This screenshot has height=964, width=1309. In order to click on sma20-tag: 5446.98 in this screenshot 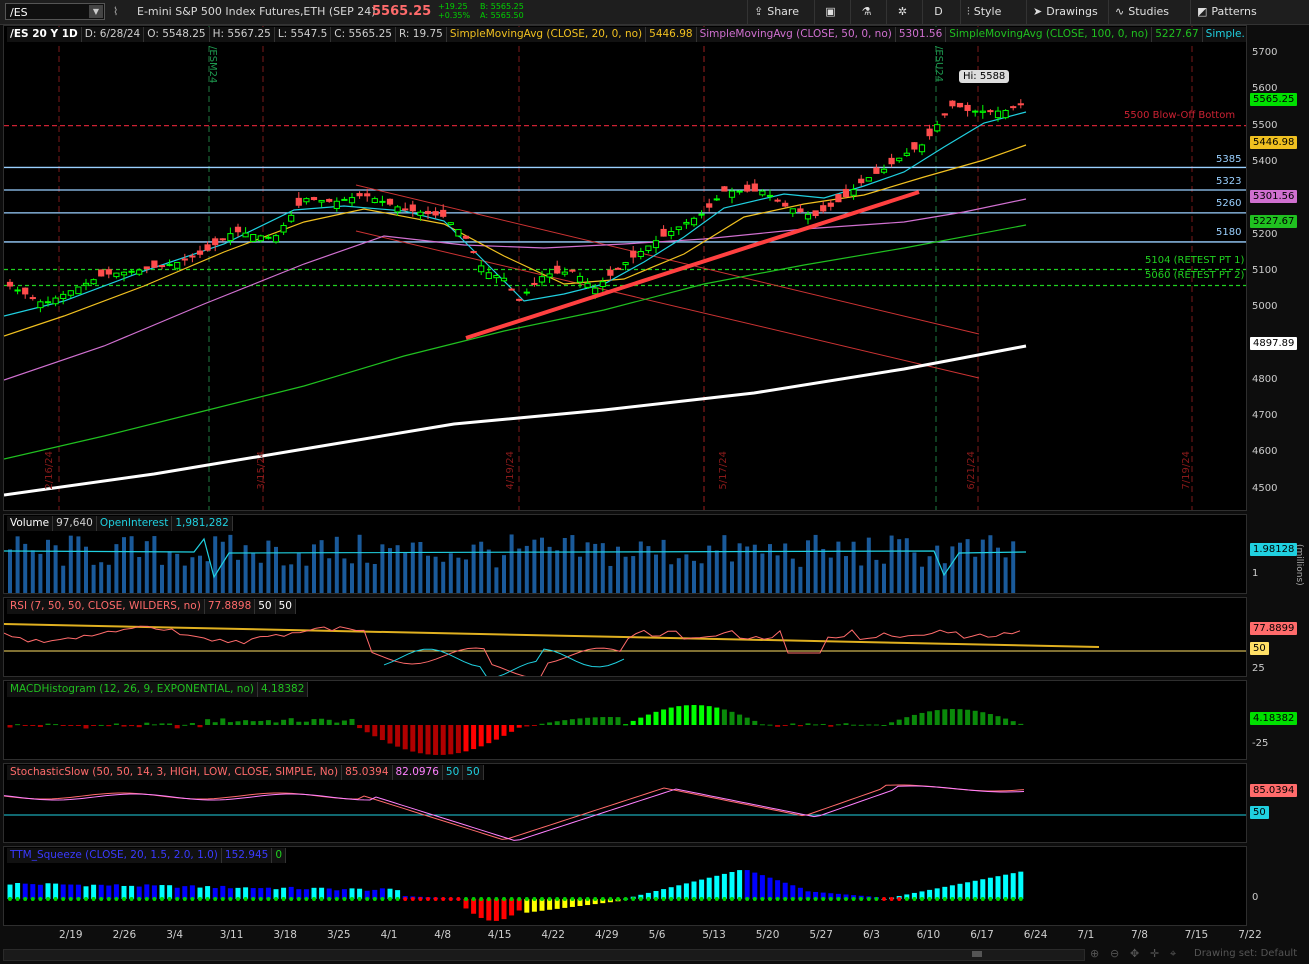, I will do `click(1274, 142)`.